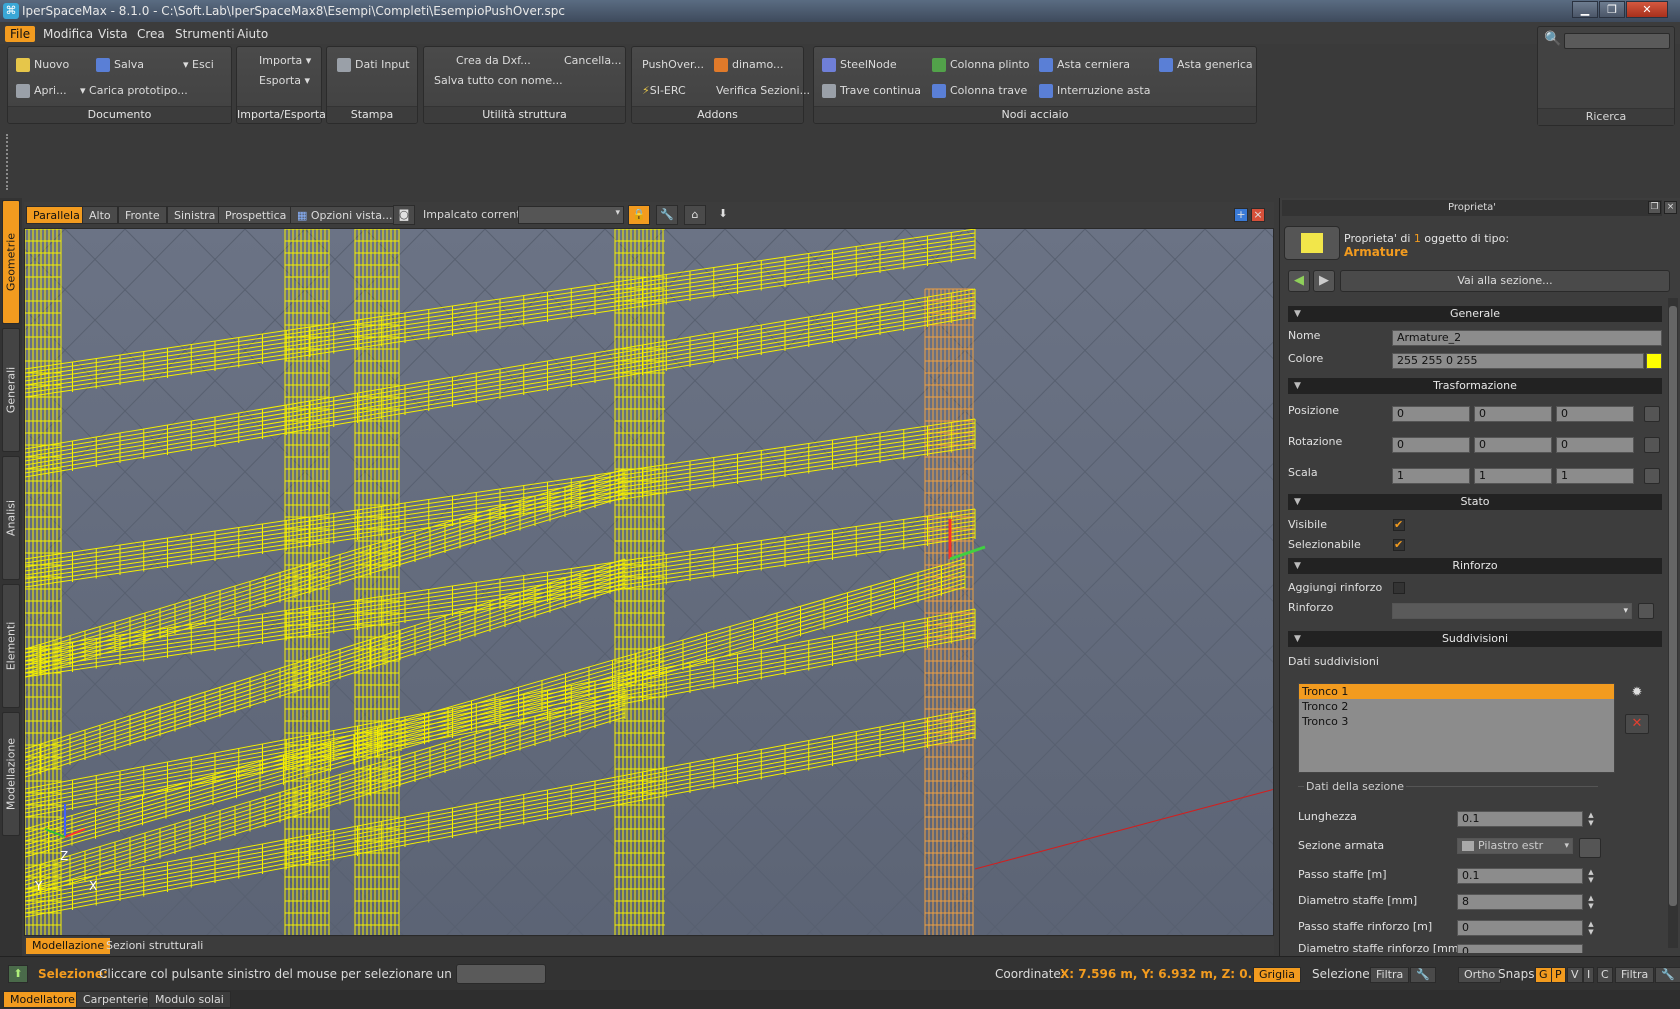  What do you see at coordinates (256, 215) in the screenshot?
I see `view-prospettica-button: Prospettica` at bounding box center [256, 215].